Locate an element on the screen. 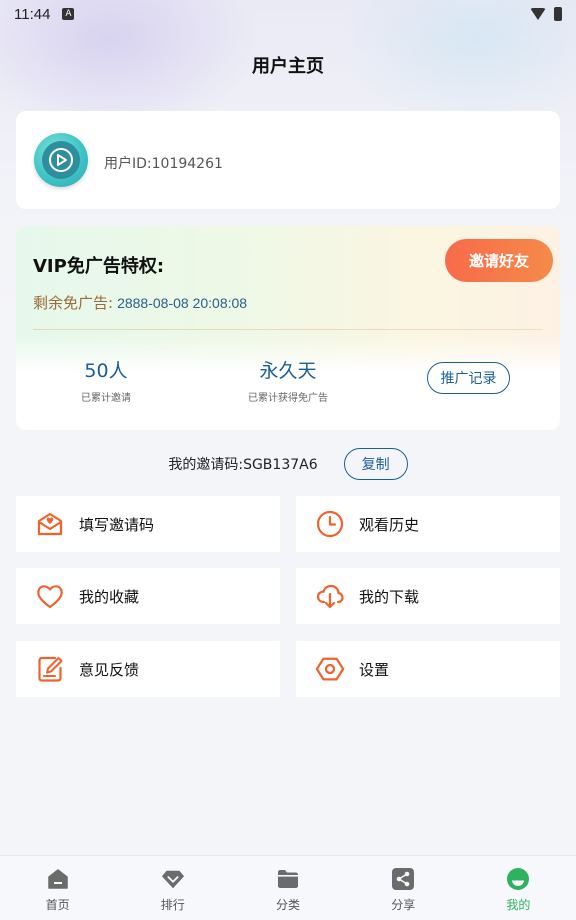  status-indicator-icon: A is located at coordinates (68, 14).